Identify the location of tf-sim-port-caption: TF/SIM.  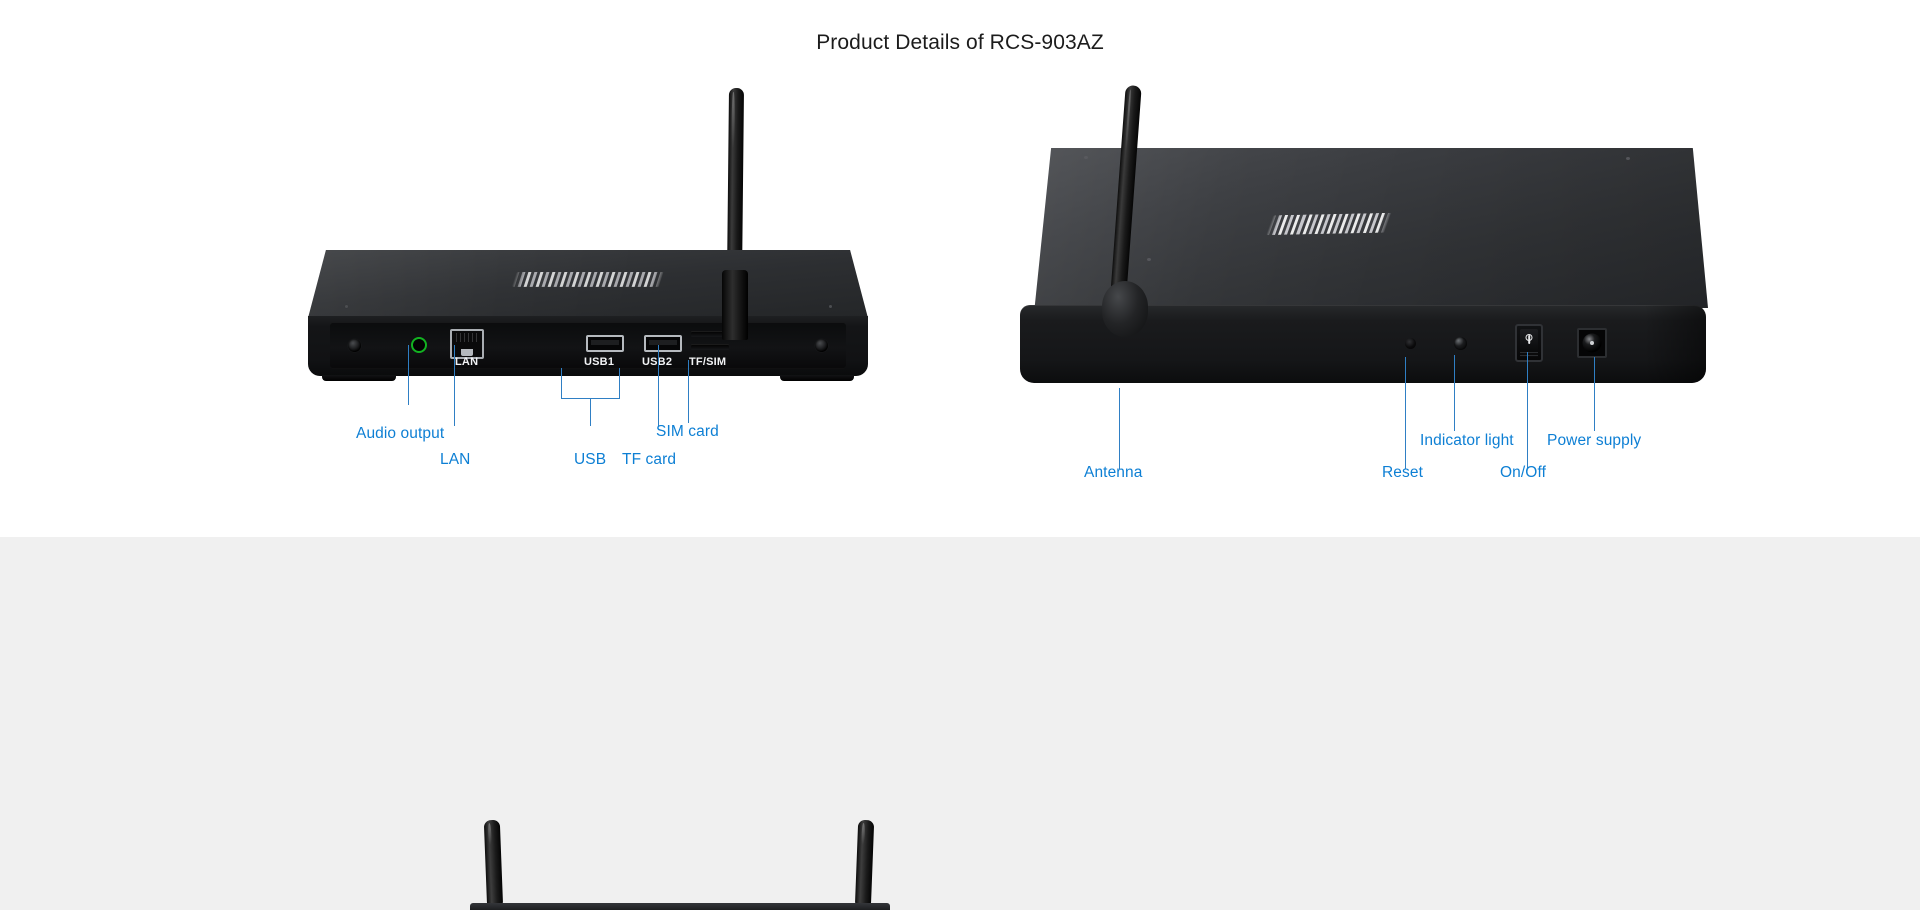
(708, 362).